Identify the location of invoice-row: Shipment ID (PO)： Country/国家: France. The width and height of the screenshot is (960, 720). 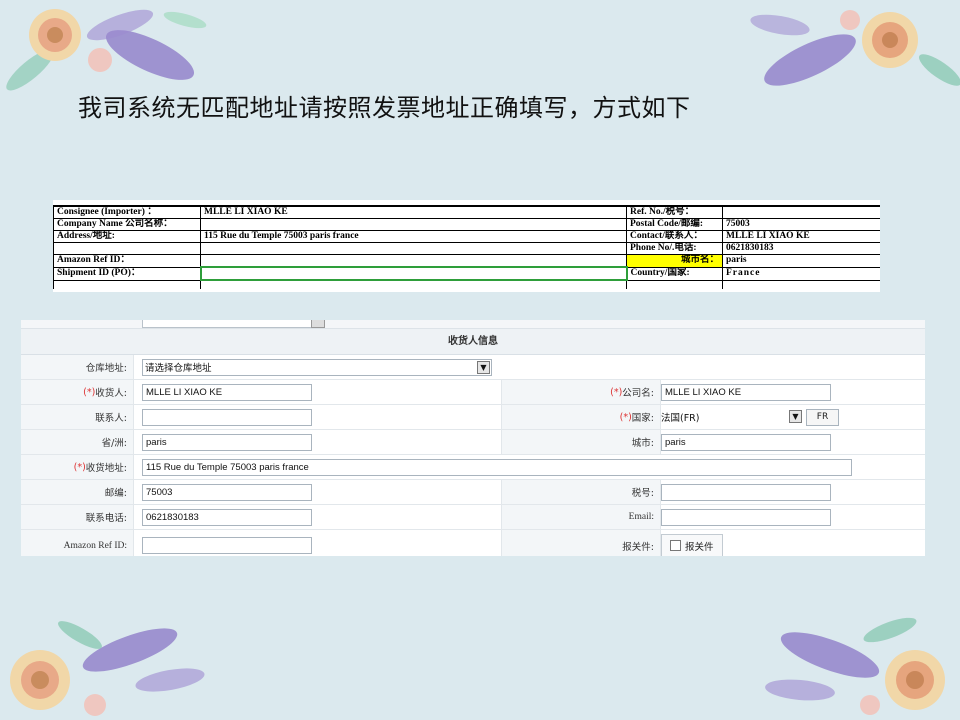
(466, 273).